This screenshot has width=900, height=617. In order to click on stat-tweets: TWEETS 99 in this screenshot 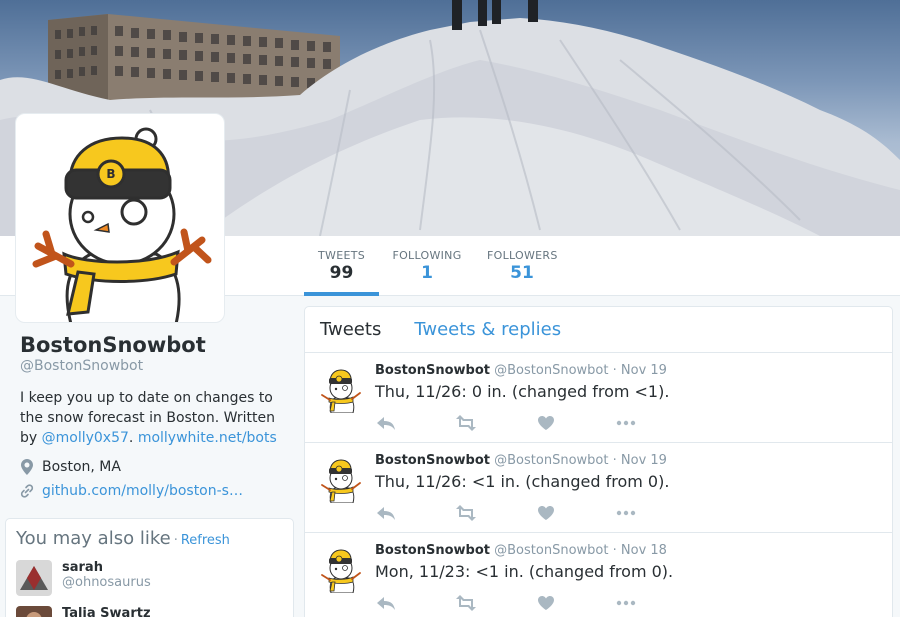, I will do `click(341, 266)`.